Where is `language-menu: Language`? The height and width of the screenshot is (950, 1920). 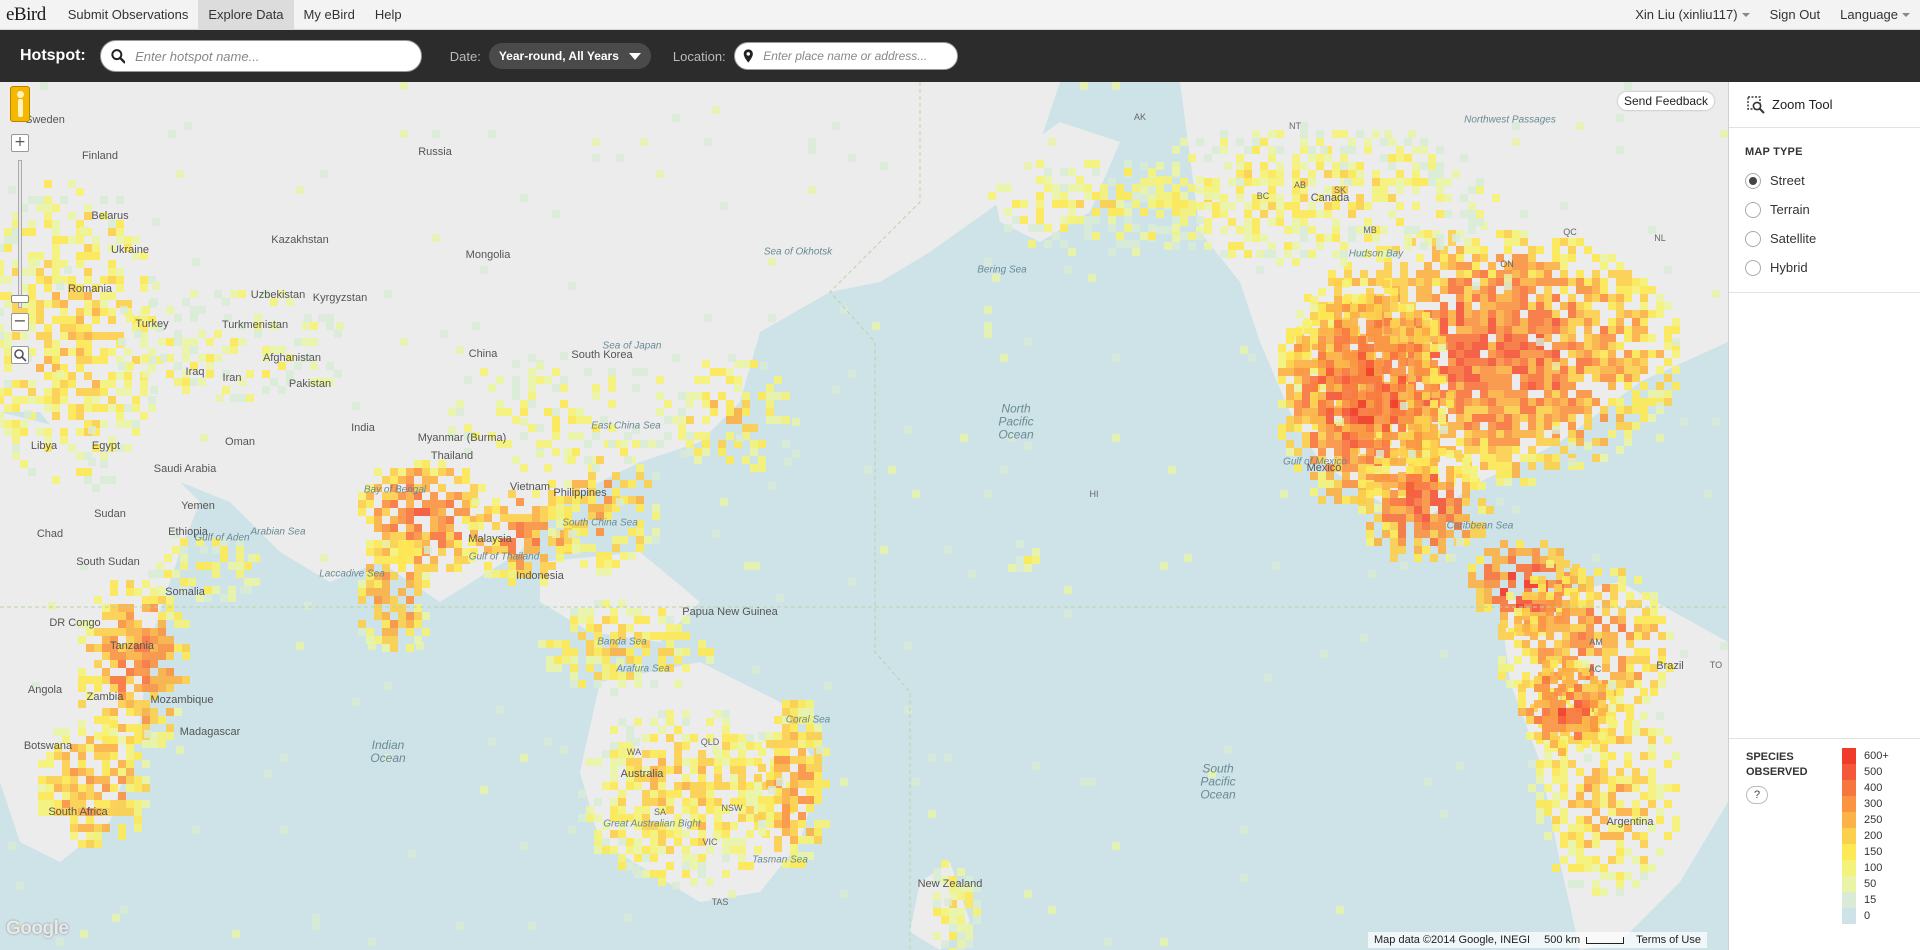 language-menu: Language is located at coordinates (1875, 15).